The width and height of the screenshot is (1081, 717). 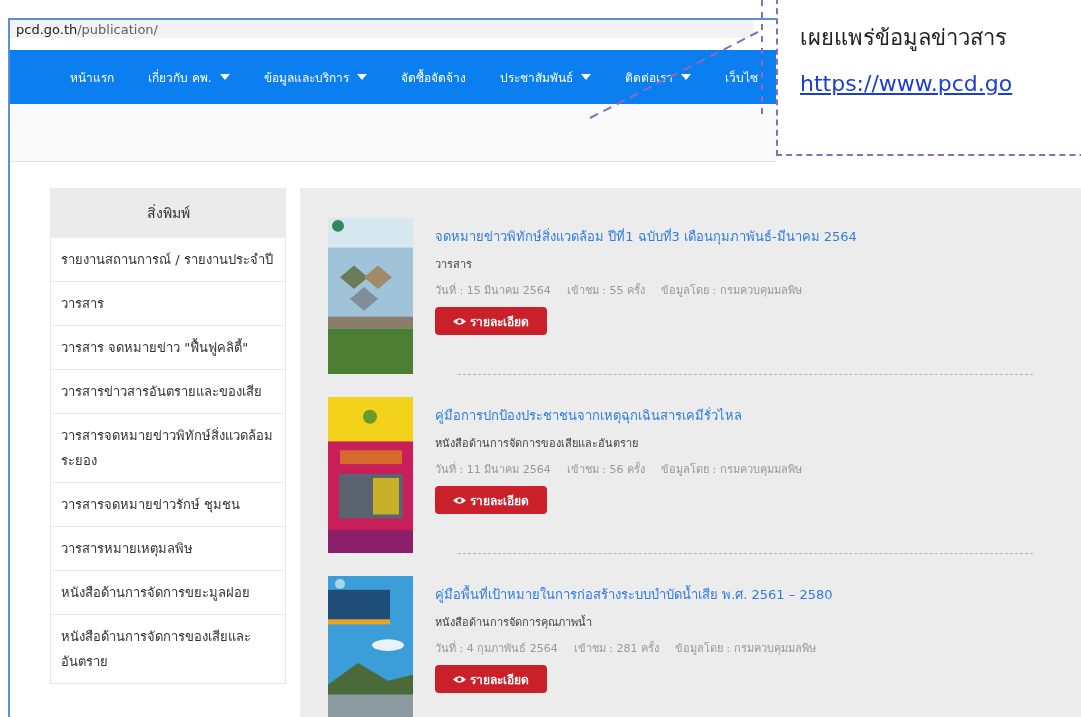 What do you see at coordinates (545, 77) in the screenshot?
I see `nav-item: ประชาสัมพันธ์` at bounding box center [545, 77].